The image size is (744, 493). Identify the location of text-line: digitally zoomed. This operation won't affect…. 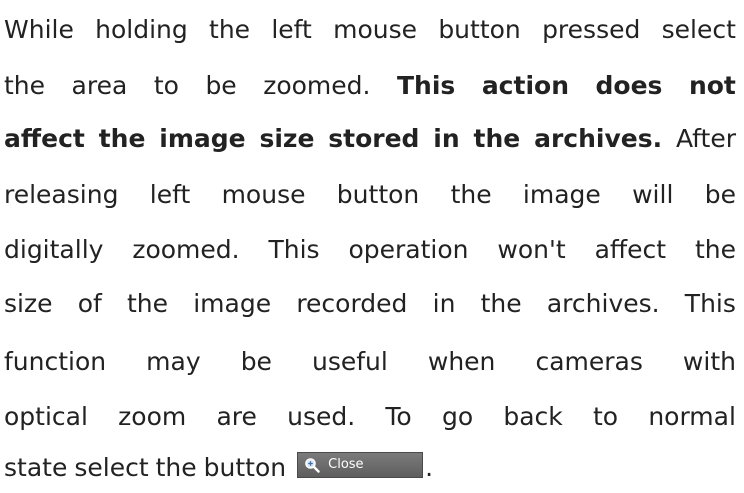
(370, 250).